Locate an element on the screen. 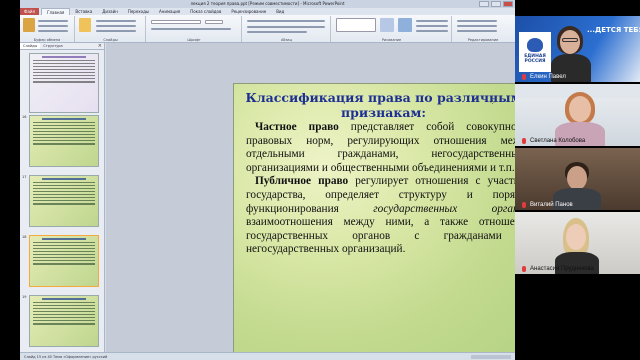  shapes-gallery is located at coordinates (356, 25).